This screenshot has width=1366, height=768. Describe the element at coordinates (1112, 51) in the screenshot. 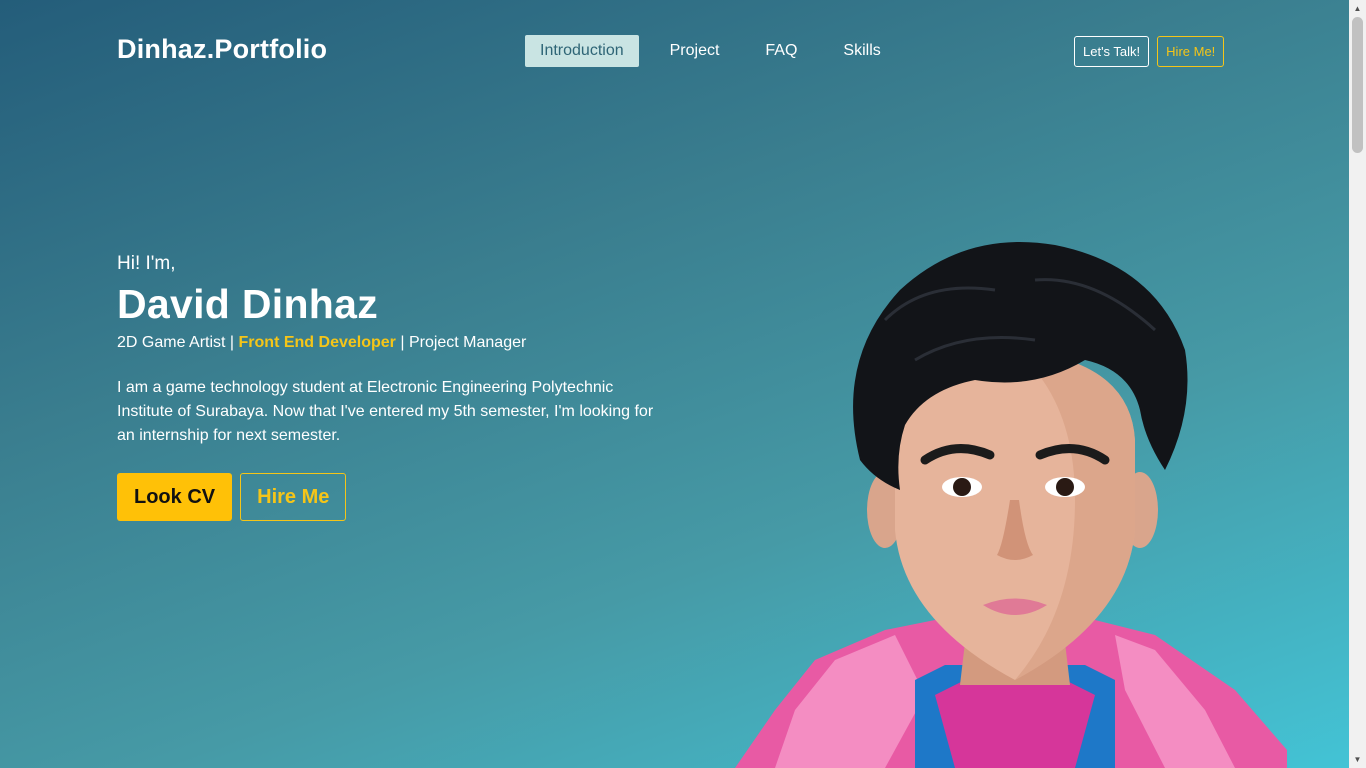

I see `lets-talk-button: Let's Talk!` at that location.